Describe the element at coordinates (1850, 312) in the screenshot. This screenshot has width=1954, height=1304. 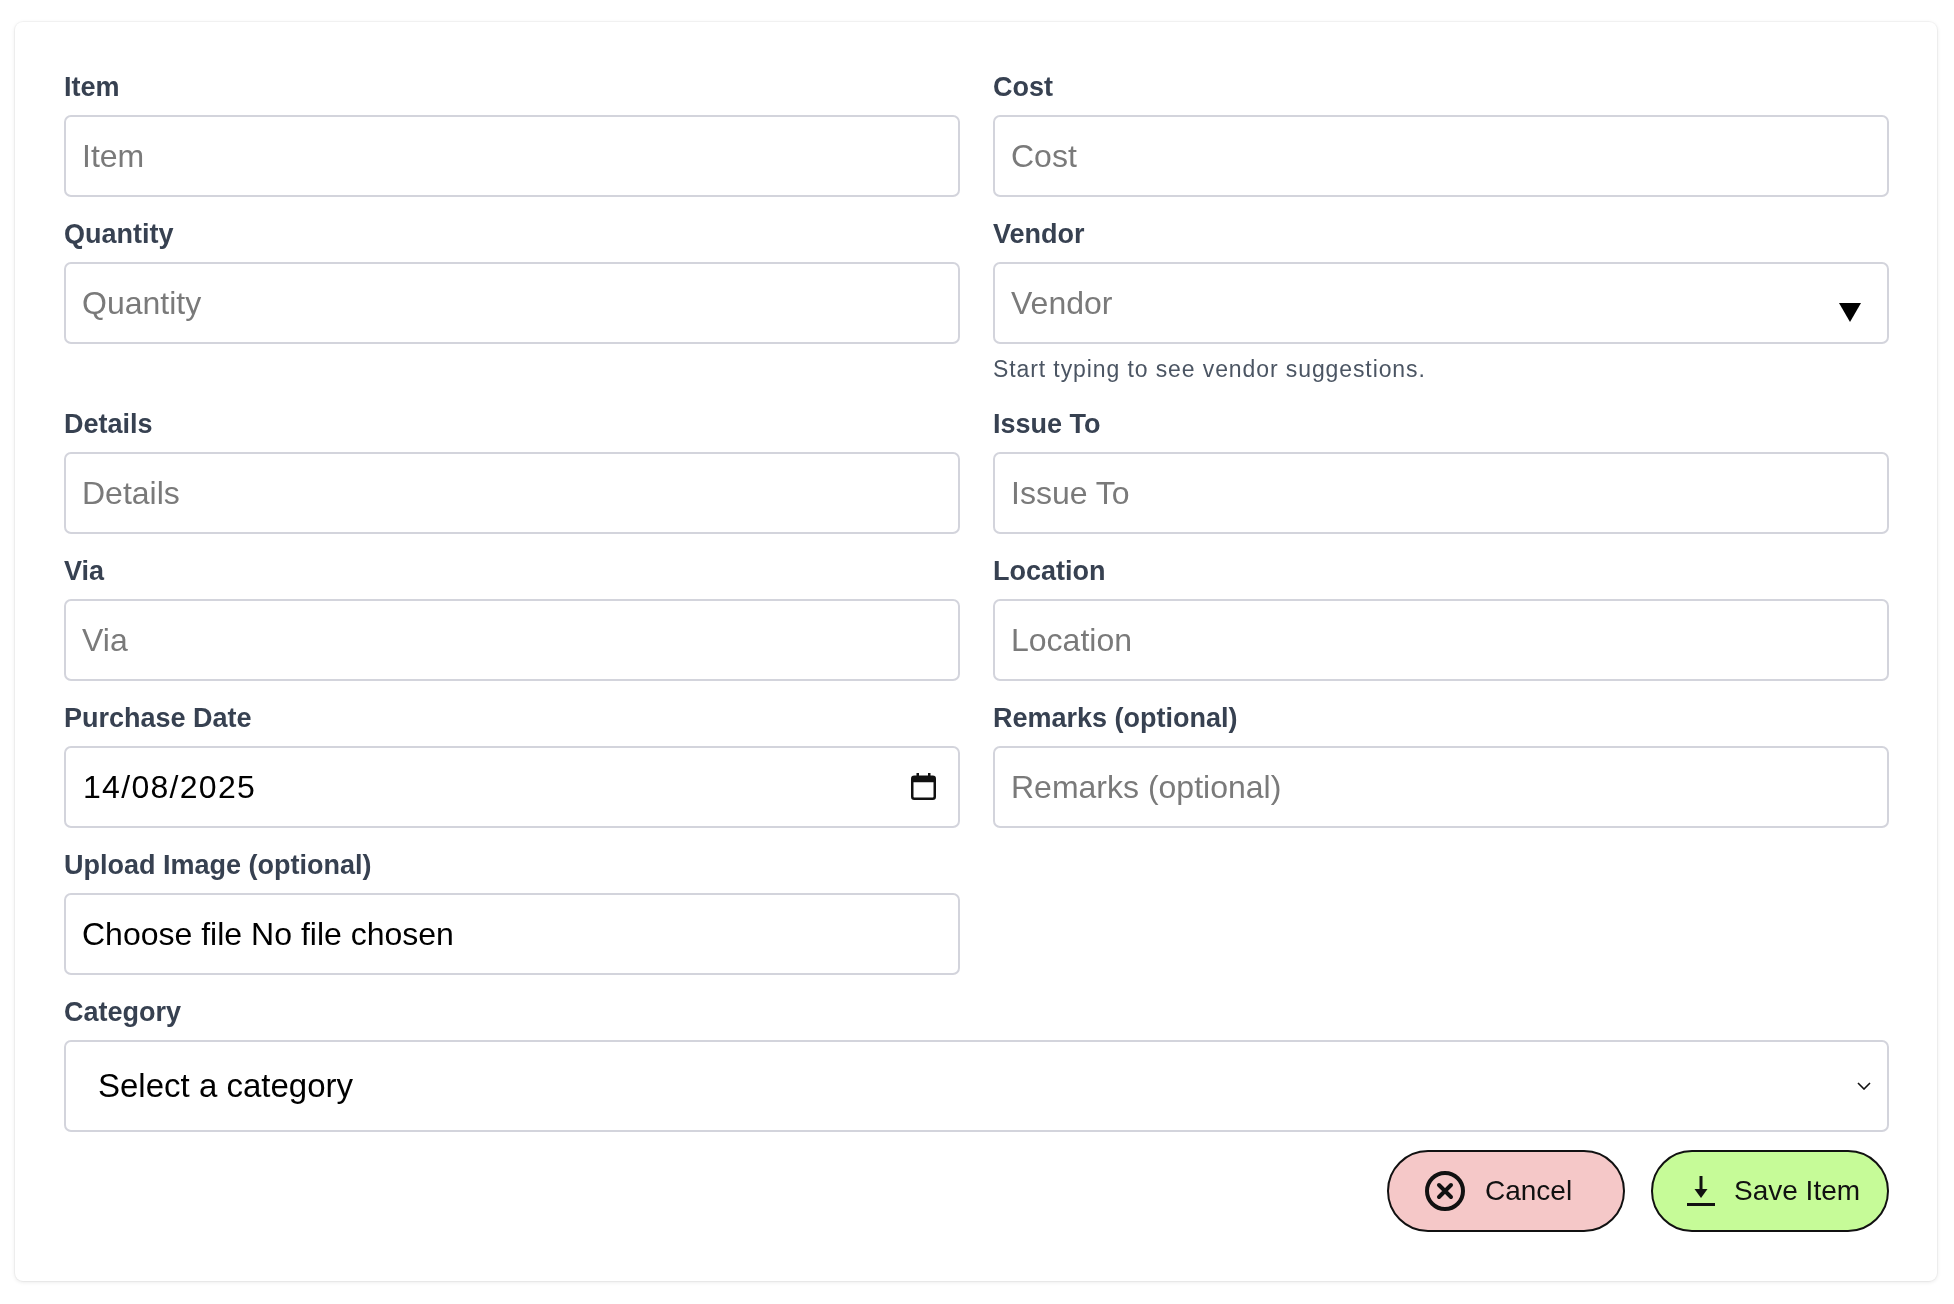
I see `triangle-down-icon` at that location.